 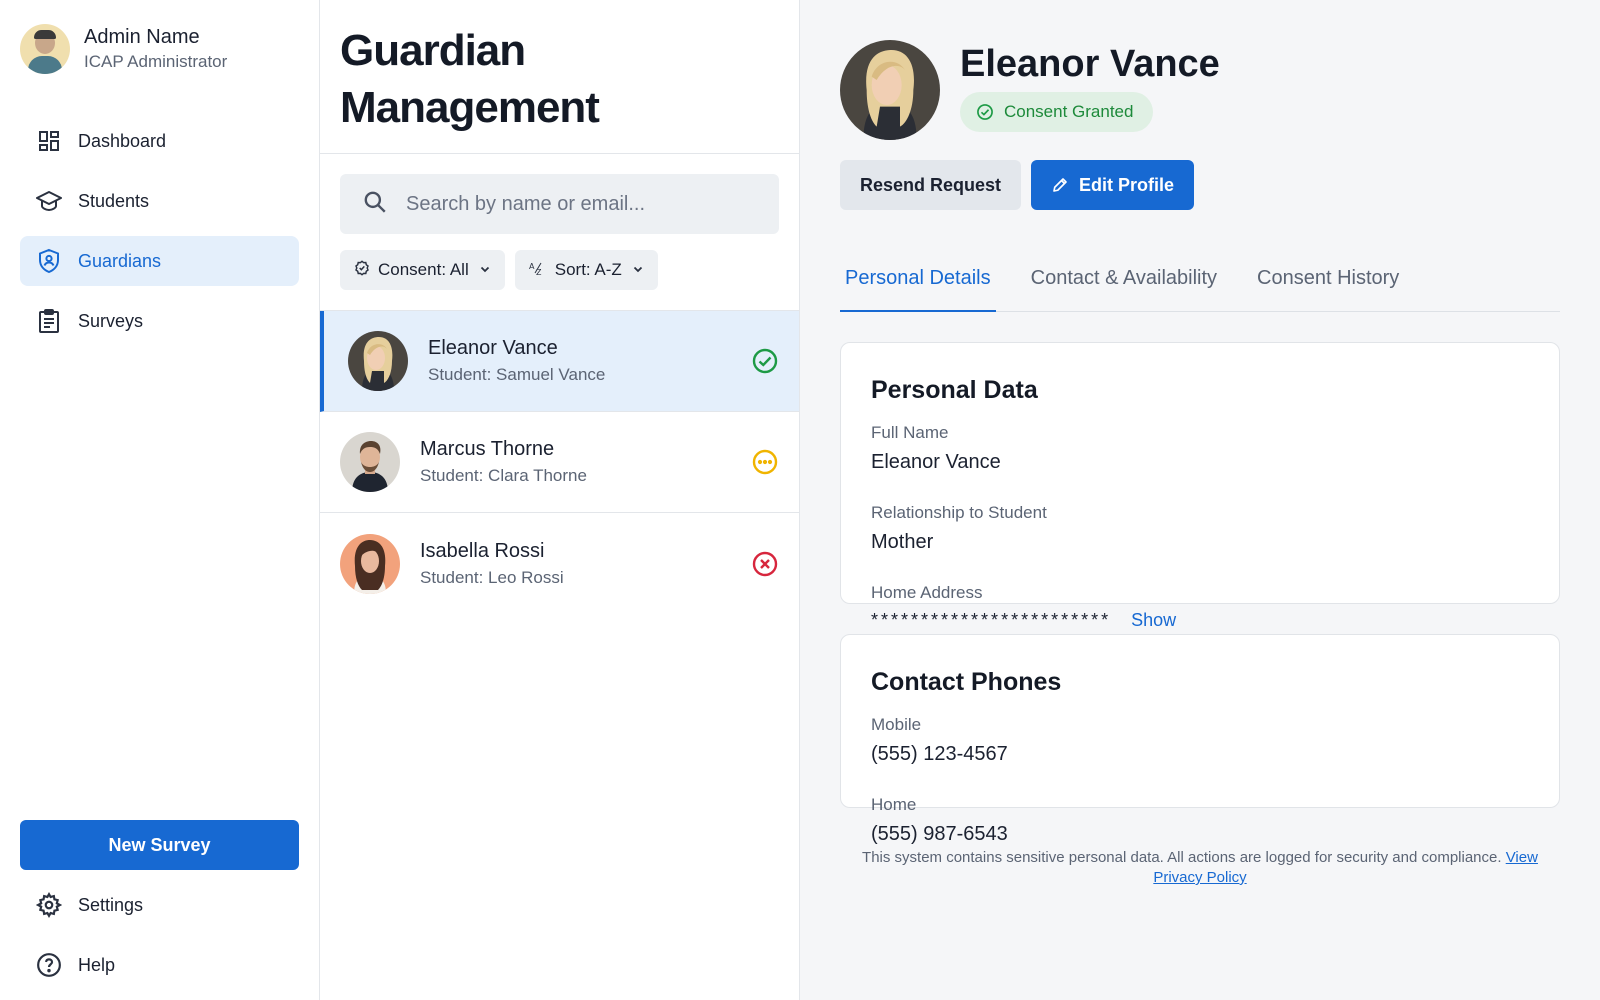 I want to click on page-title: Guardian Management, so click(x=559, y=79).